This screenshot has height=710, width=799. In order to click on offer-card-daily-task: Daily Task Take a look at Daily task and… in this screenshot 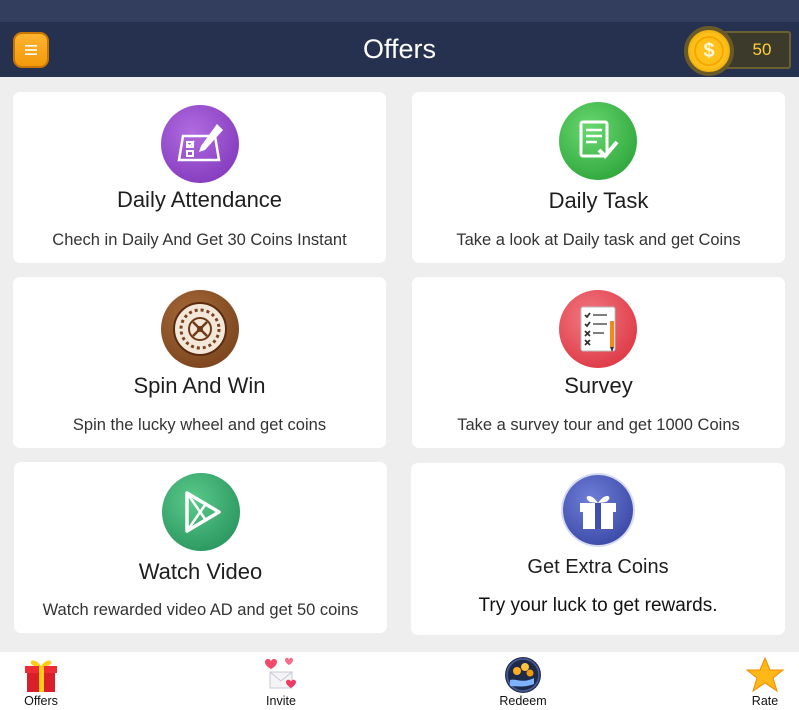, I will do `click(598, 177)`.